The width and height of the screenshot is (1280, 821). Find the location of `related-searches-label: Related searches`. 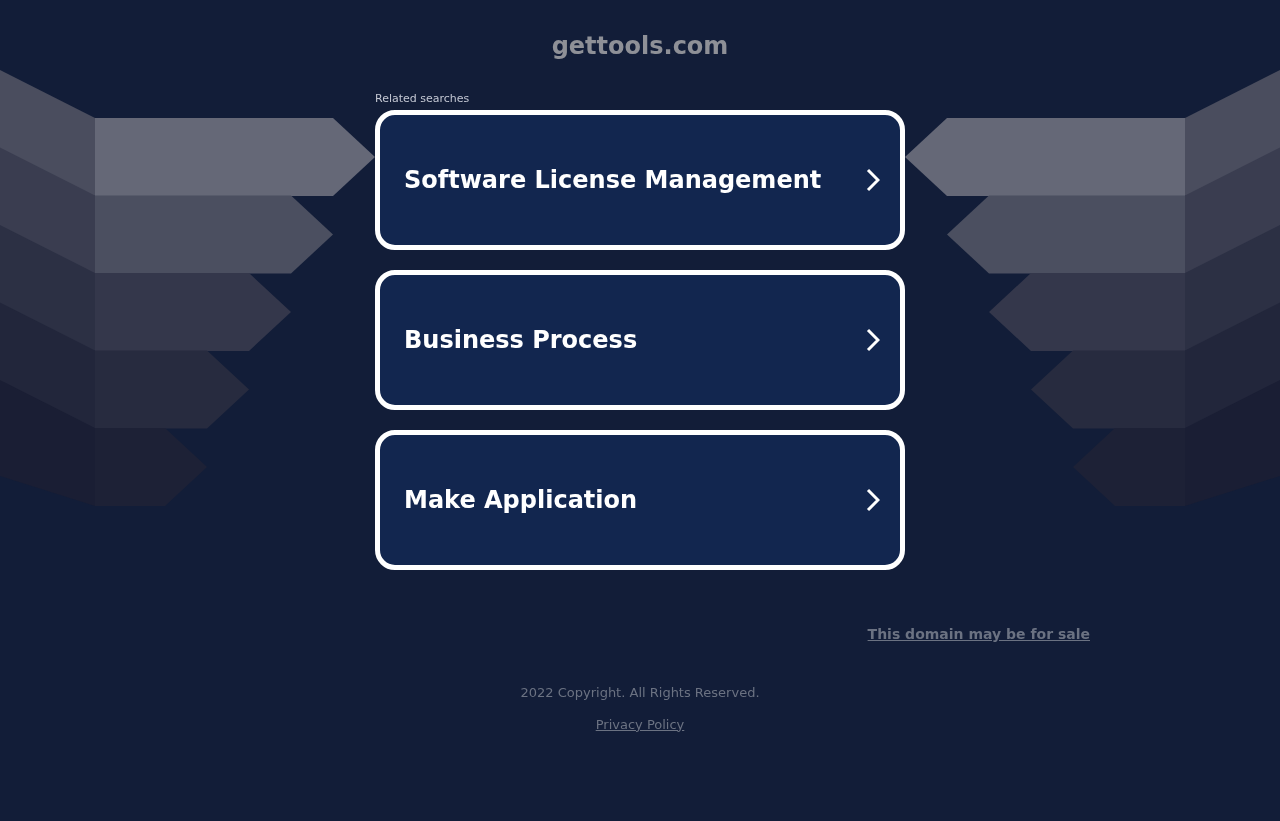

related-searches-label: Related searches is located at coordinates (423, 99).